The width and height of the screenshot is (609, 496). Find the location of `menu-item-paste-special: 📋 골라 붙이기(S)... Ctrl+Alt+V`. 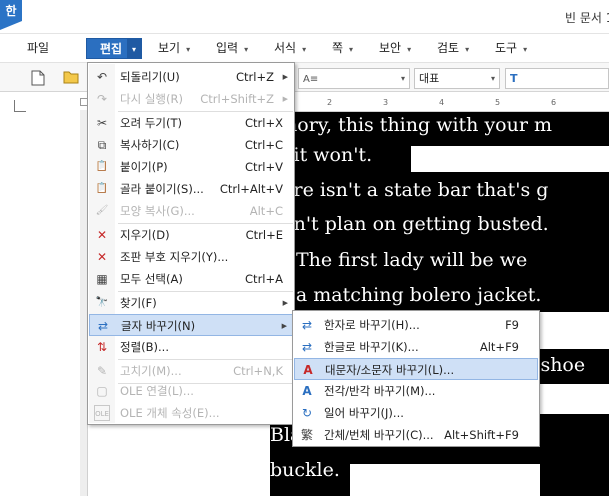

menu-item-paste-special: 📋 골라 붙이기(S)... Ctrl+Alt+V is located at coordinates (191, 189).